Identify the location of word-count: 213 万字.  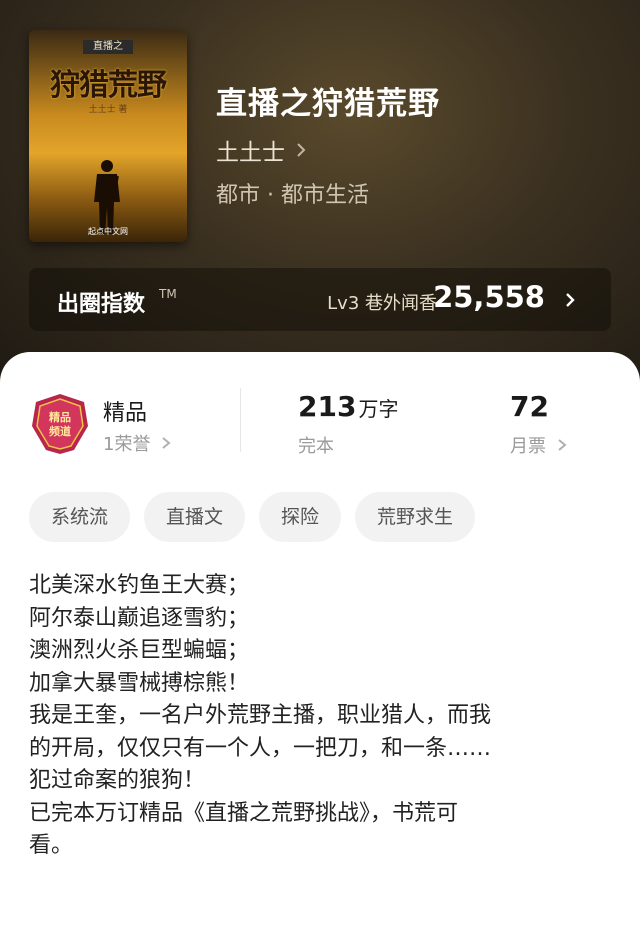
(348, 406).